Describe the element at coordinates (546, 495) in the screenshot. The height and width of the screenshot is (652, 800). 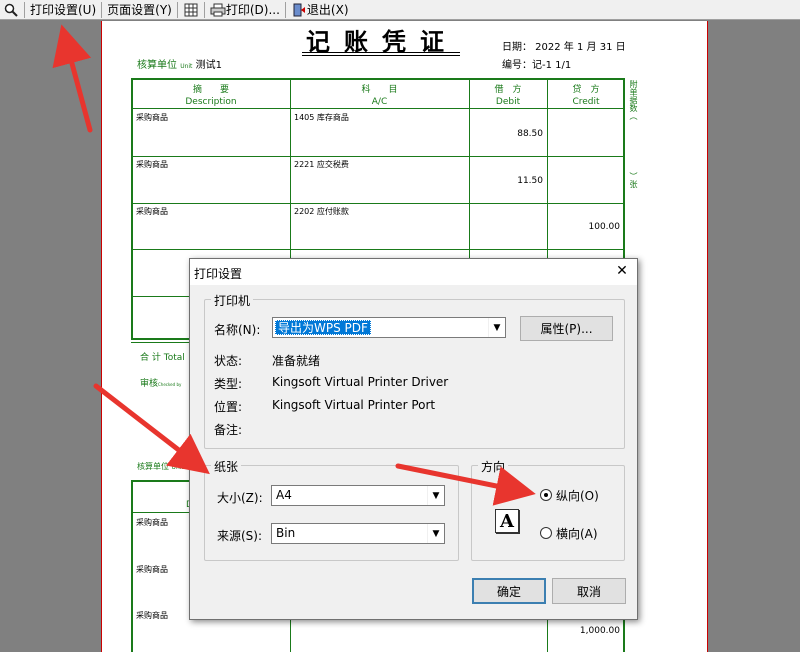
I see `portrait-radio` at that location.